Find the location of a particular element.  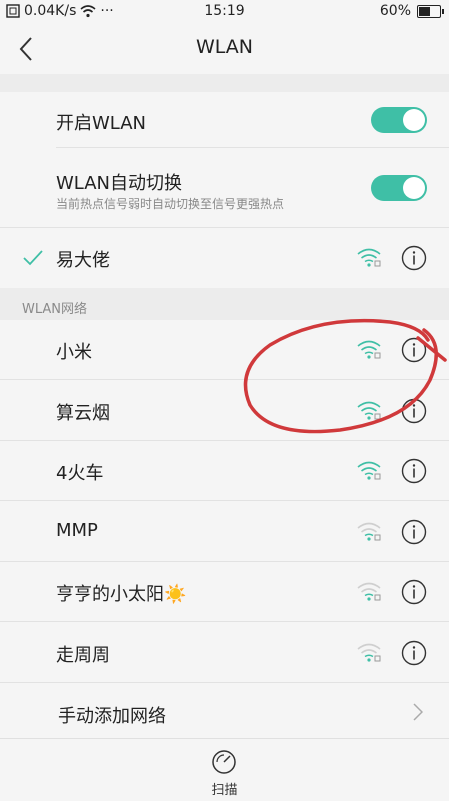

network-row: 小米 is located at coordinates (224, 350).